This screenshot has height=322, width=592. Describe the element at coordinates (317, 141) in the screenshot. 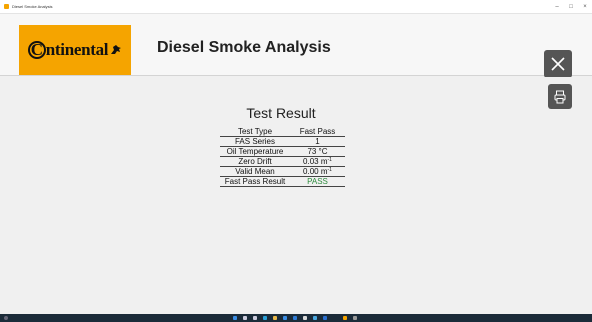

I see `row-value: 1` at that location.